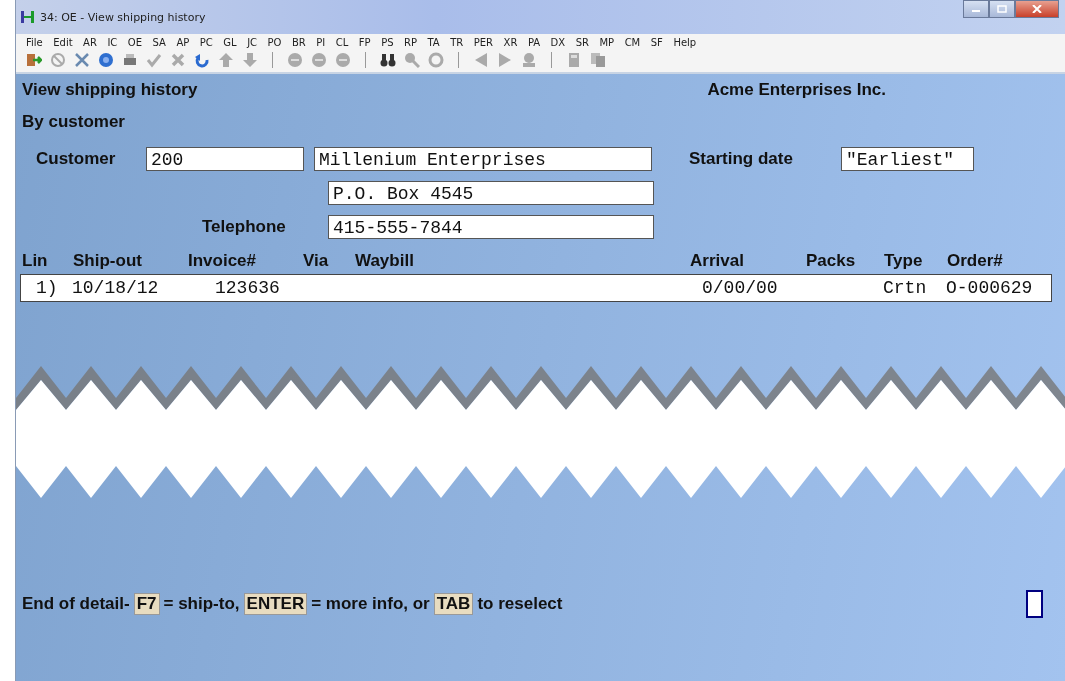 The width and height of the screenshot is (1065, 681). What do you see at coordinates (90, 42) in the screenshot?
I see `menu-item: AR` at bounding box center [90, 42].